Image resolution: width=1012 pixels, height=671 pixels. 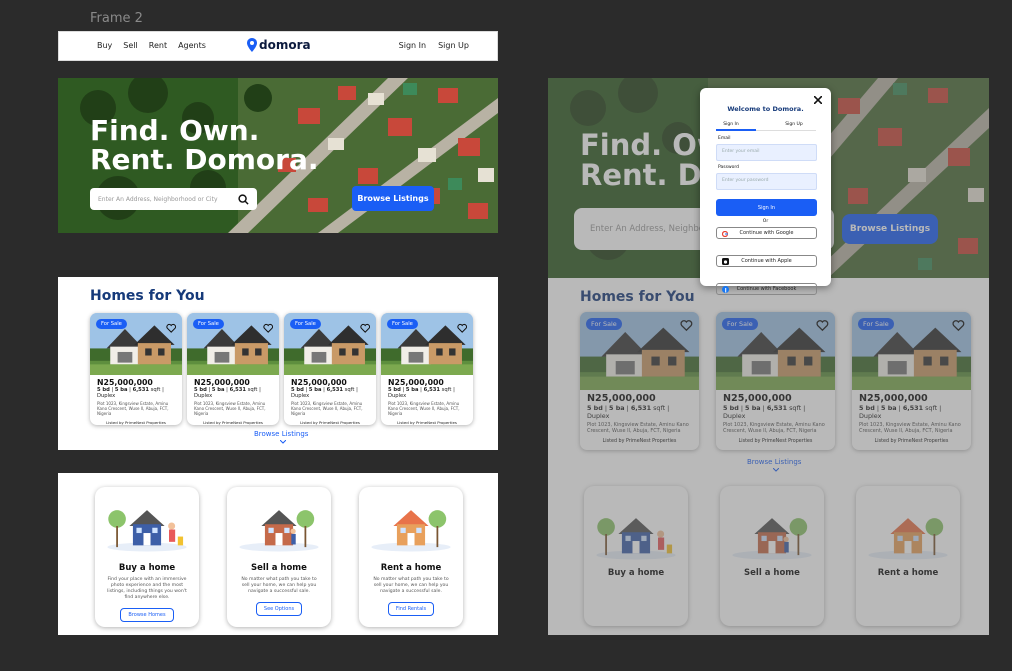 What do you see at coordinates (766, 207) in the screenshot?
I see `sign-in-submit-button: Sign In` at bounding box center [766, 207].